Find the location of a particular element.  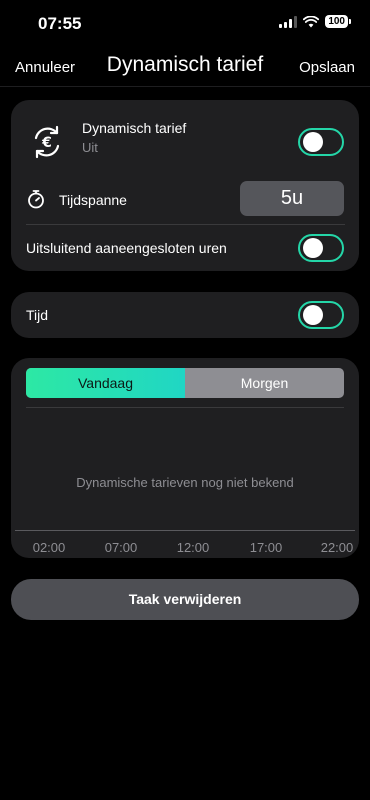

dynamic-tariff-toggle is located at coordinates (321, 142).